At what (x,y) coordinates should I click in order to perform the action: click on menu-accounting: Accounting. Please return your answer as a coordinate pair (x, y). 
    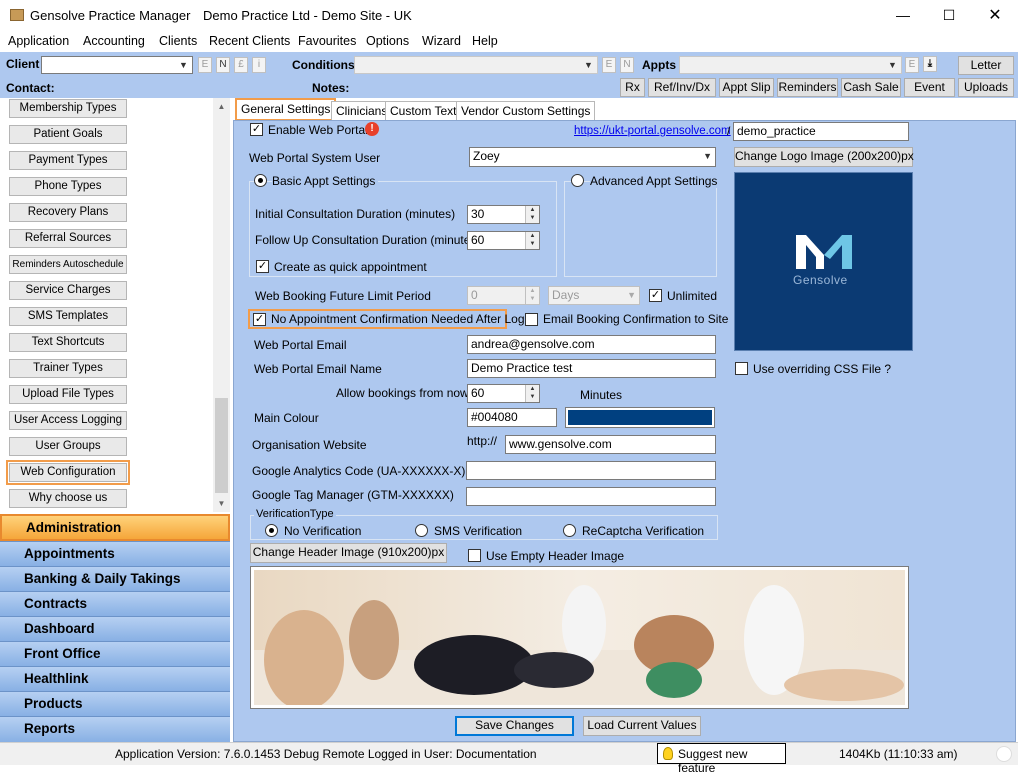
    Looking at the image, I should click on (114, 41).